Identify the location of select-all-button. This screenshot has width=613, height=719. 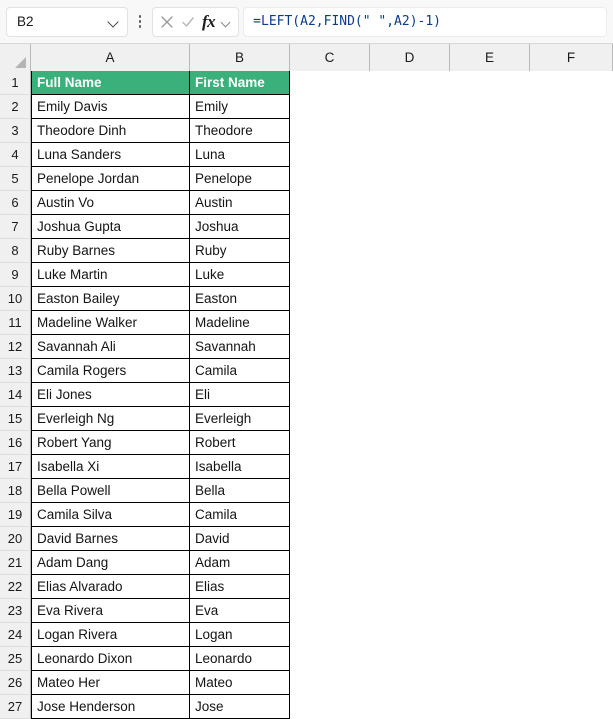
(15, 57).